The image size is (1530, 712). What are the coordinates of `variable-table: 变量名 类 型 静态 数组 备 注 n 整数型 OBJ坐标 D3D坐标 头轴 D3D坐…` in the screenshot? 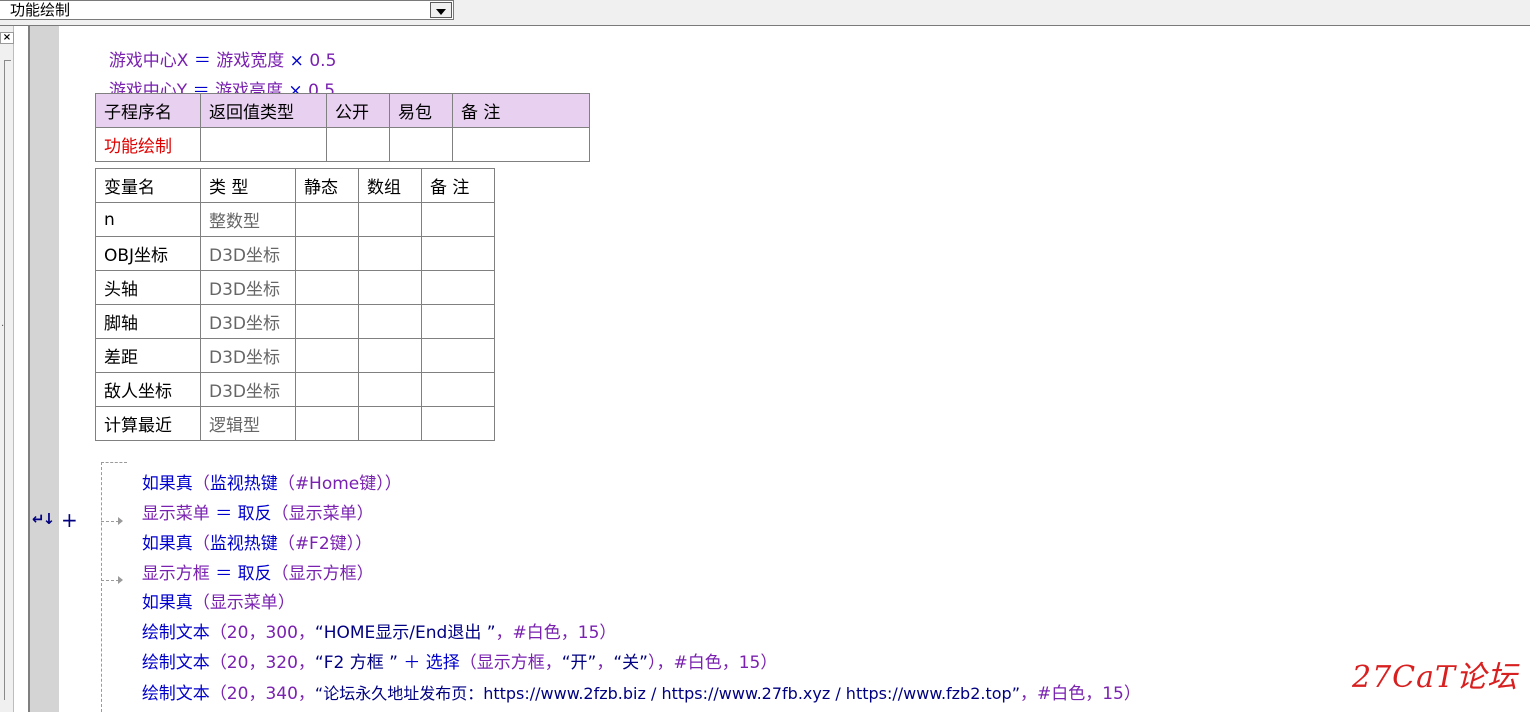 It's located at (295, 304).